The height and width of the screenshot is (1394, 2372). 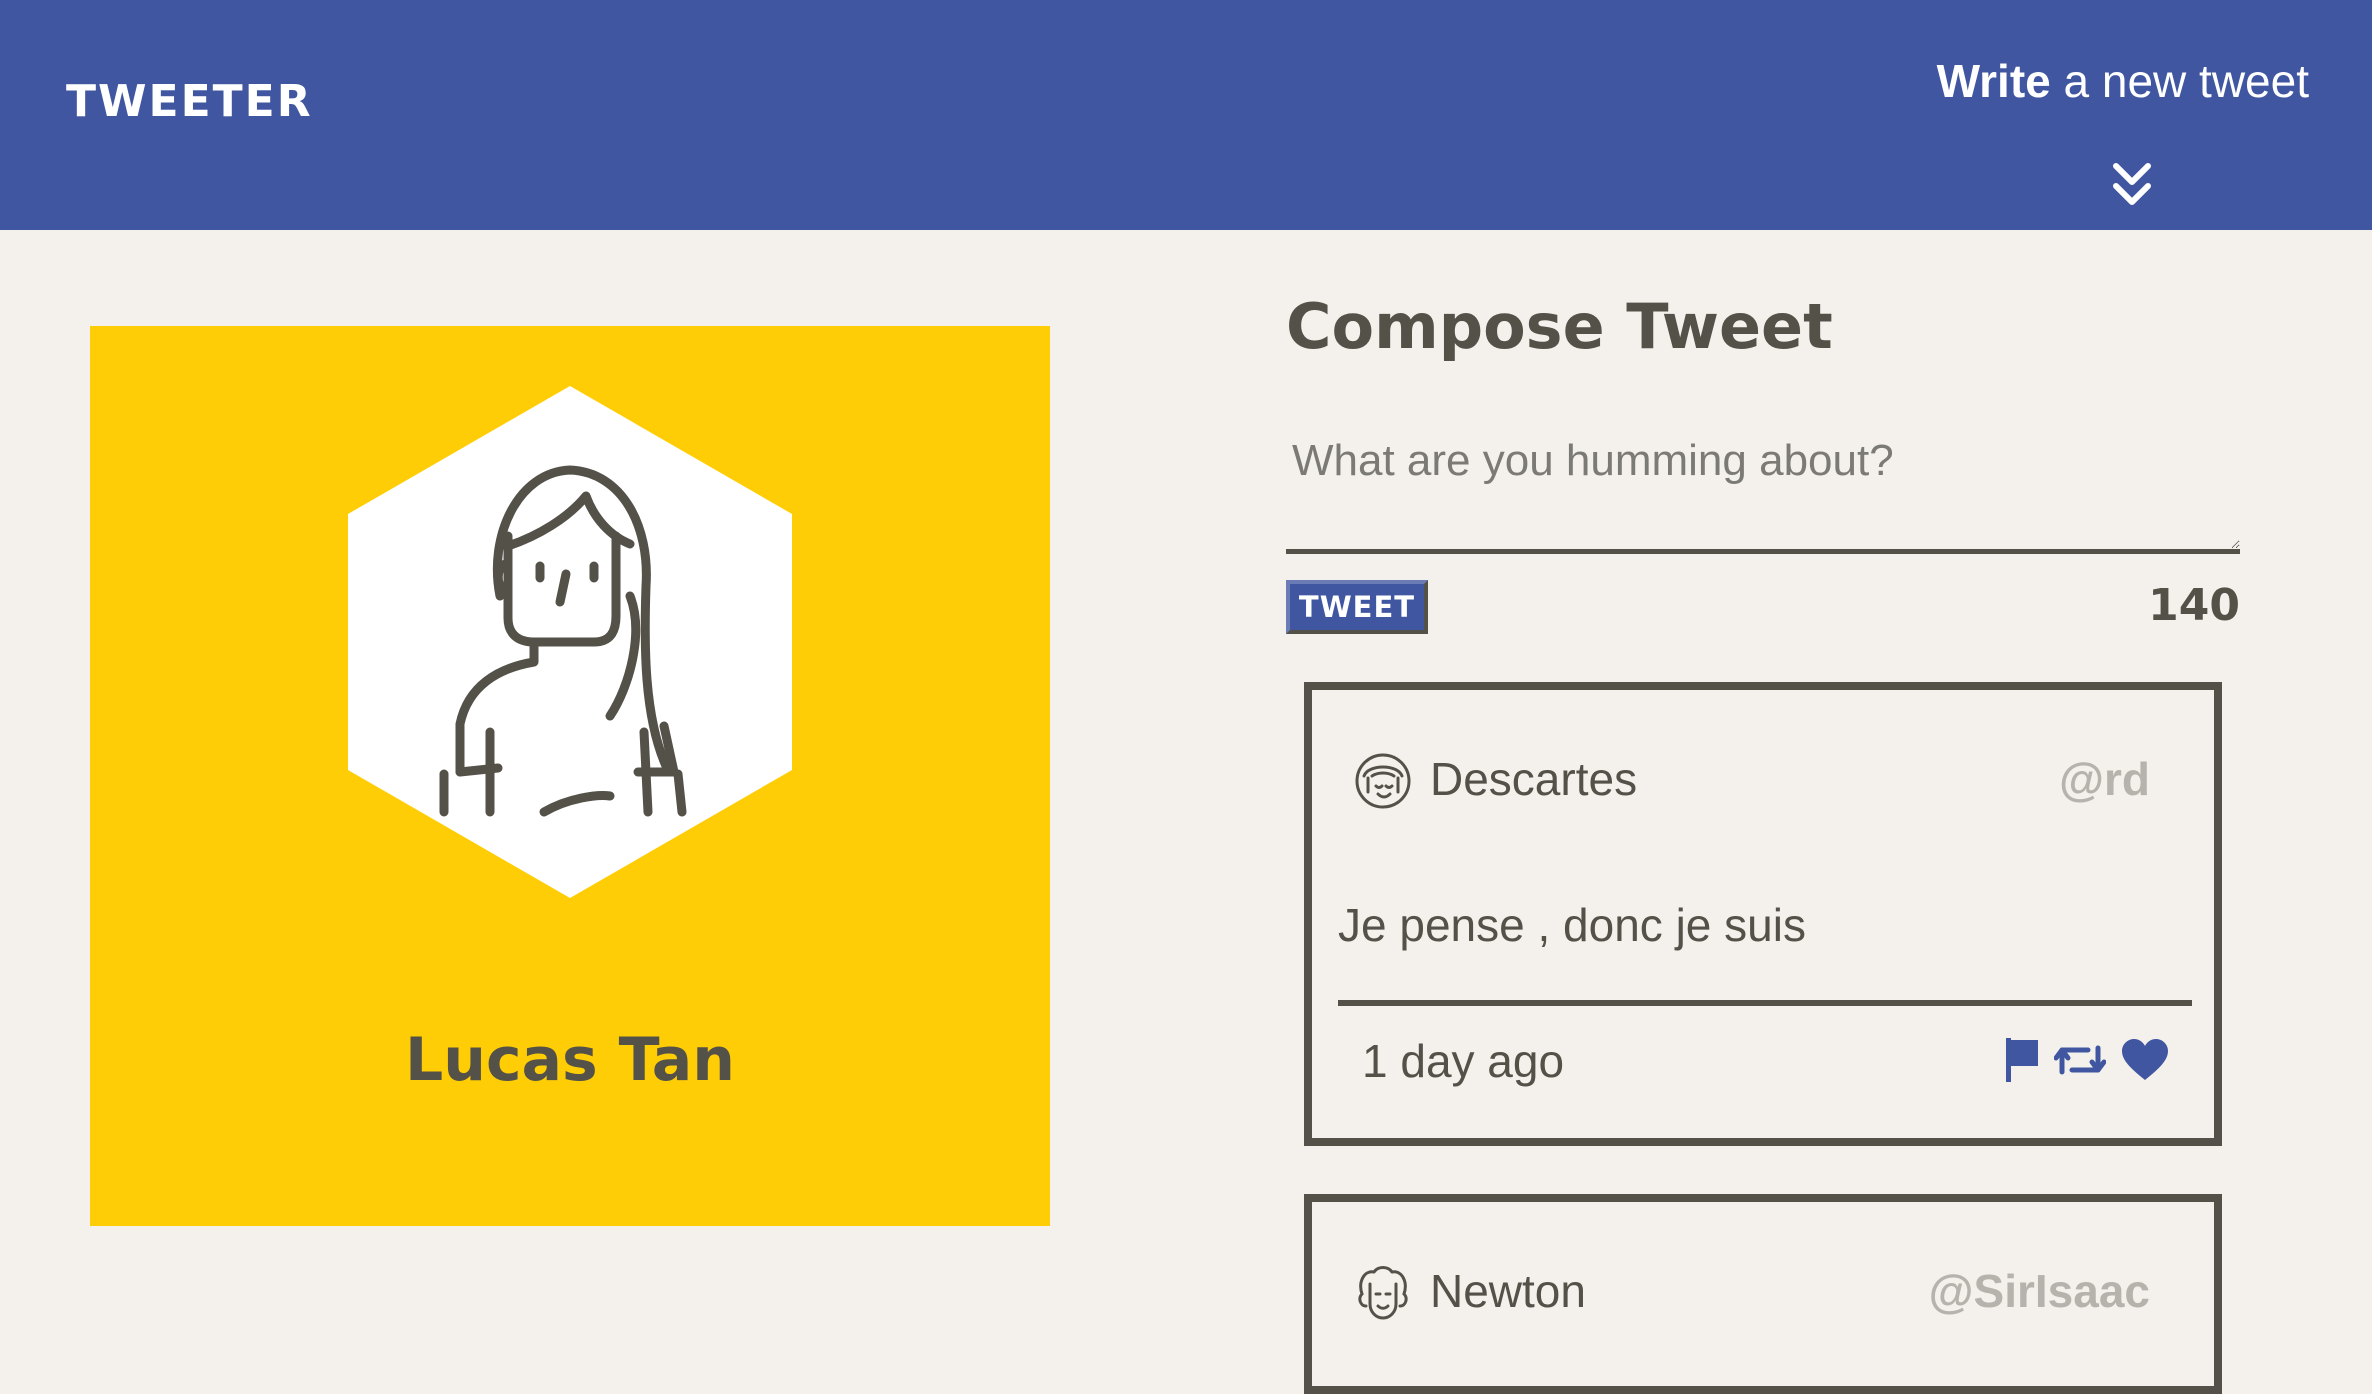 I want to click on tweet-author-name: Newton, so click(x=1508, y=1291).